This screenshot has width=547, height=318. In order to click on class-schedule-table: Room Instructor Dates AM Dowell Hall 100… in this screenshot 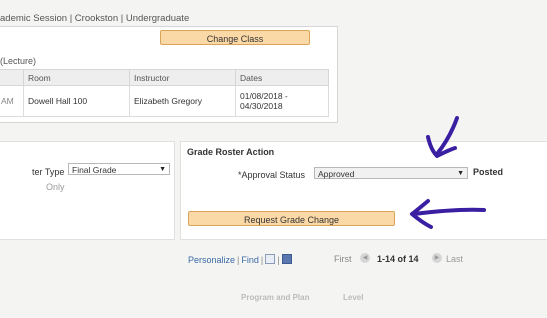, I will do `click(164, 93)`.